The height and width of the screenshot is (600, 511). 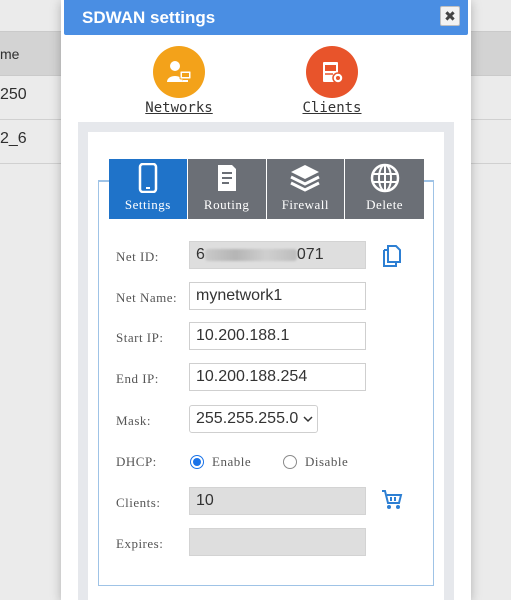 What do you see at coordinates (197, 462) in the screenshot?
I see `dhcp-enable-radio` at bounding box center [197, 462].